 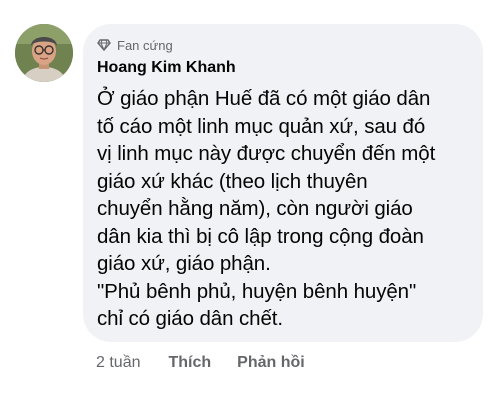 I want to click on comment-line: Ở giáo phận Huế đã có một giáo dân, so click(x=264, y=98).